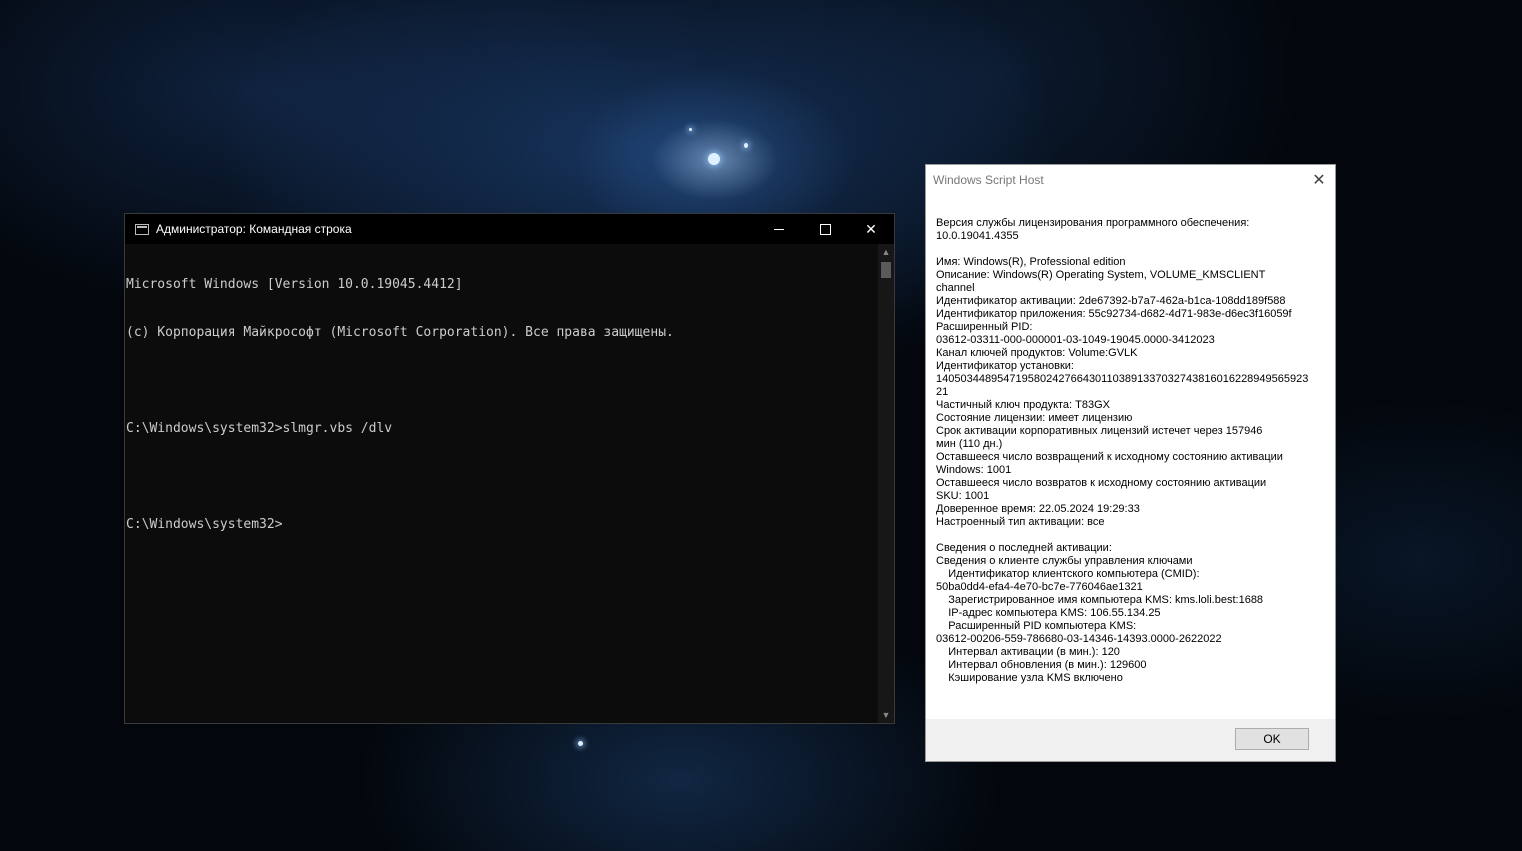  I want to click on dialog-close-button: ✕, so click(1319, 180).